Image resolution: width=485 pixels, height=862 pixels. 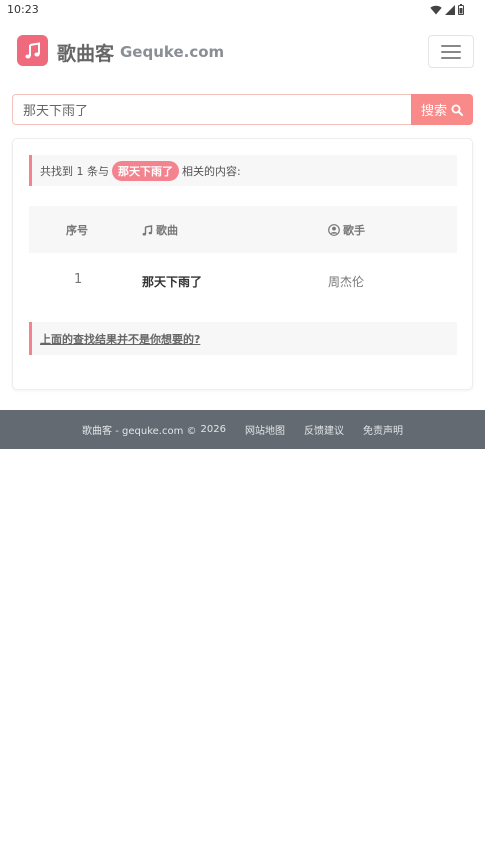 I want to click on results-table-header: 序号 歌曲 歌手, so click(x=243, y=229).